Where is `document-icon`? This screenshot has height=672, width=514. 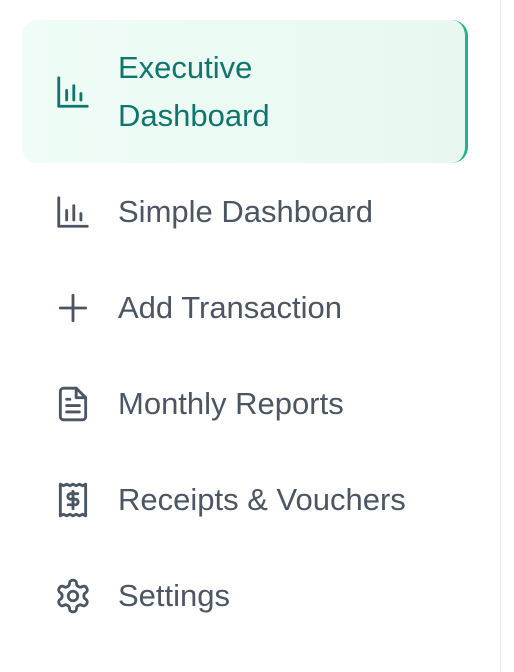
document-icon is located at coordinates (73, 404).